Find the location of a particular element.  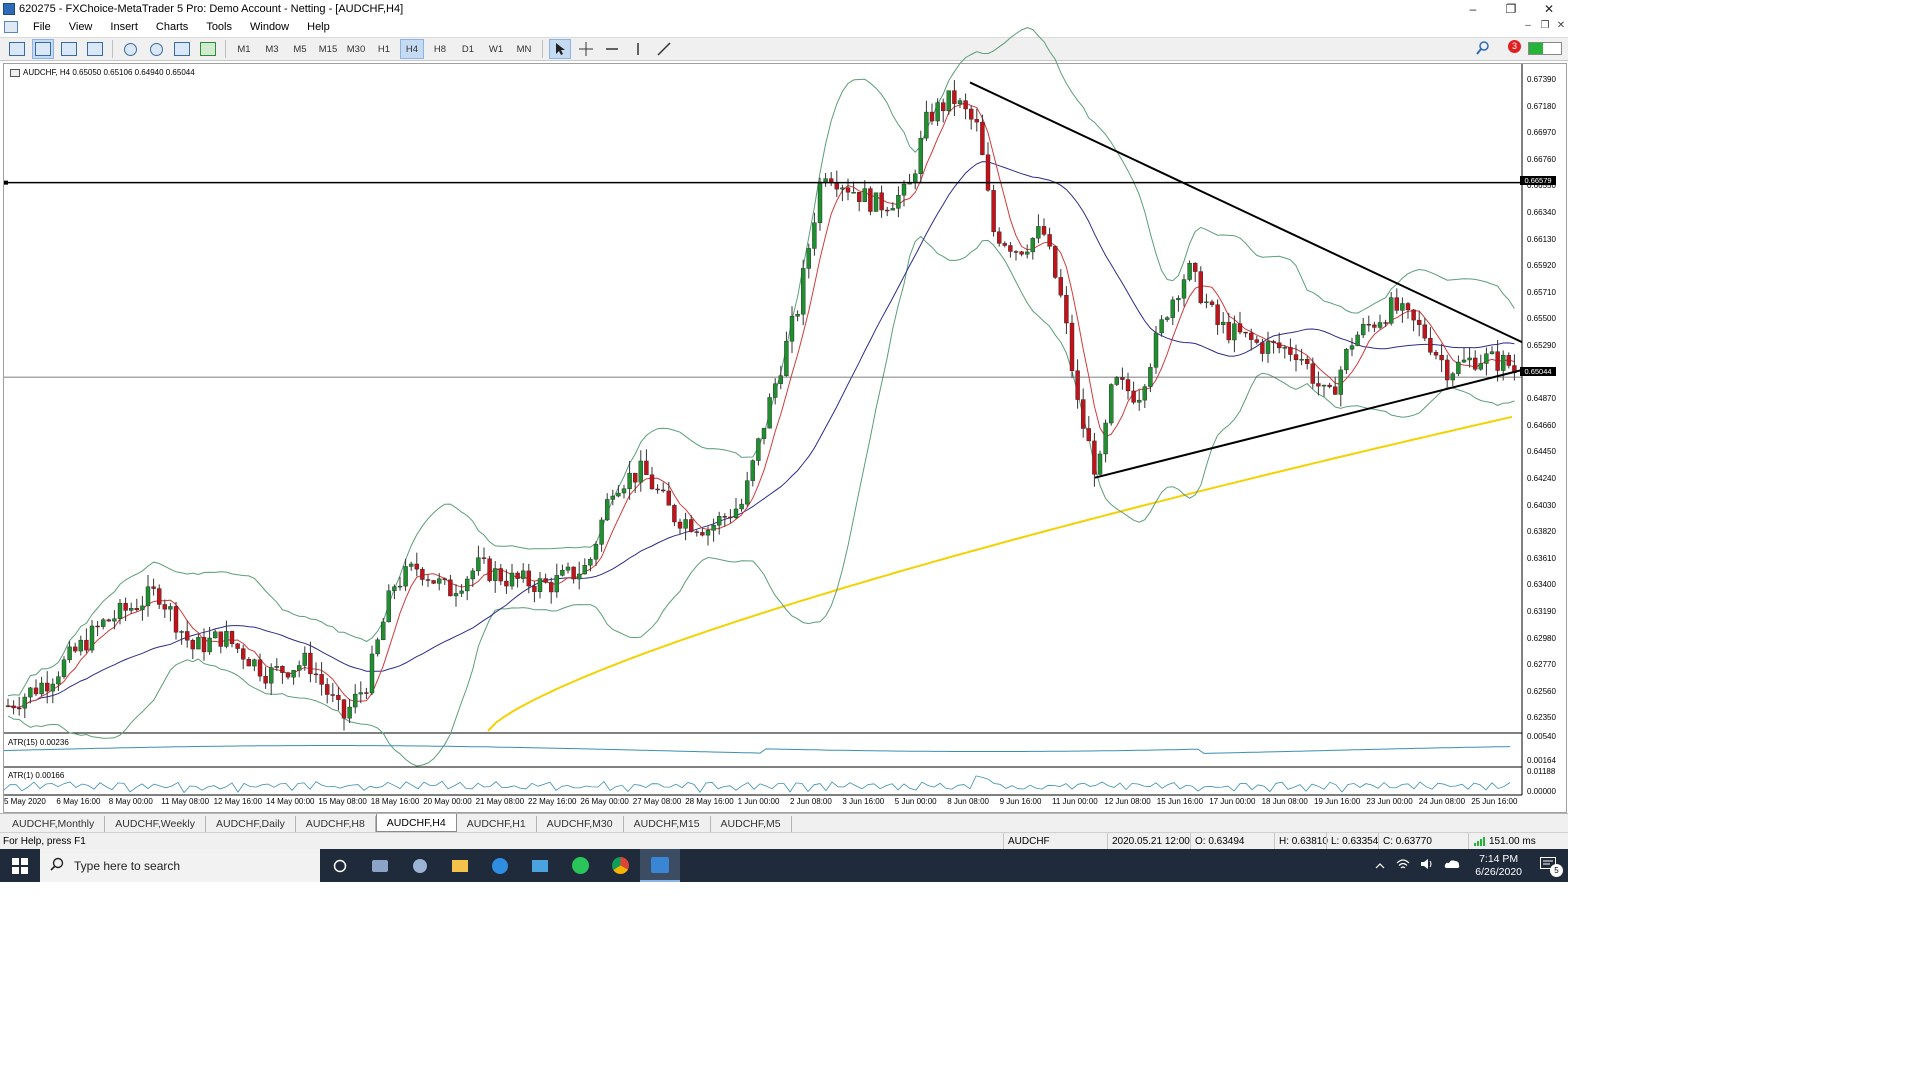

metatrader-app-icon is located at coordinates (660, 865).